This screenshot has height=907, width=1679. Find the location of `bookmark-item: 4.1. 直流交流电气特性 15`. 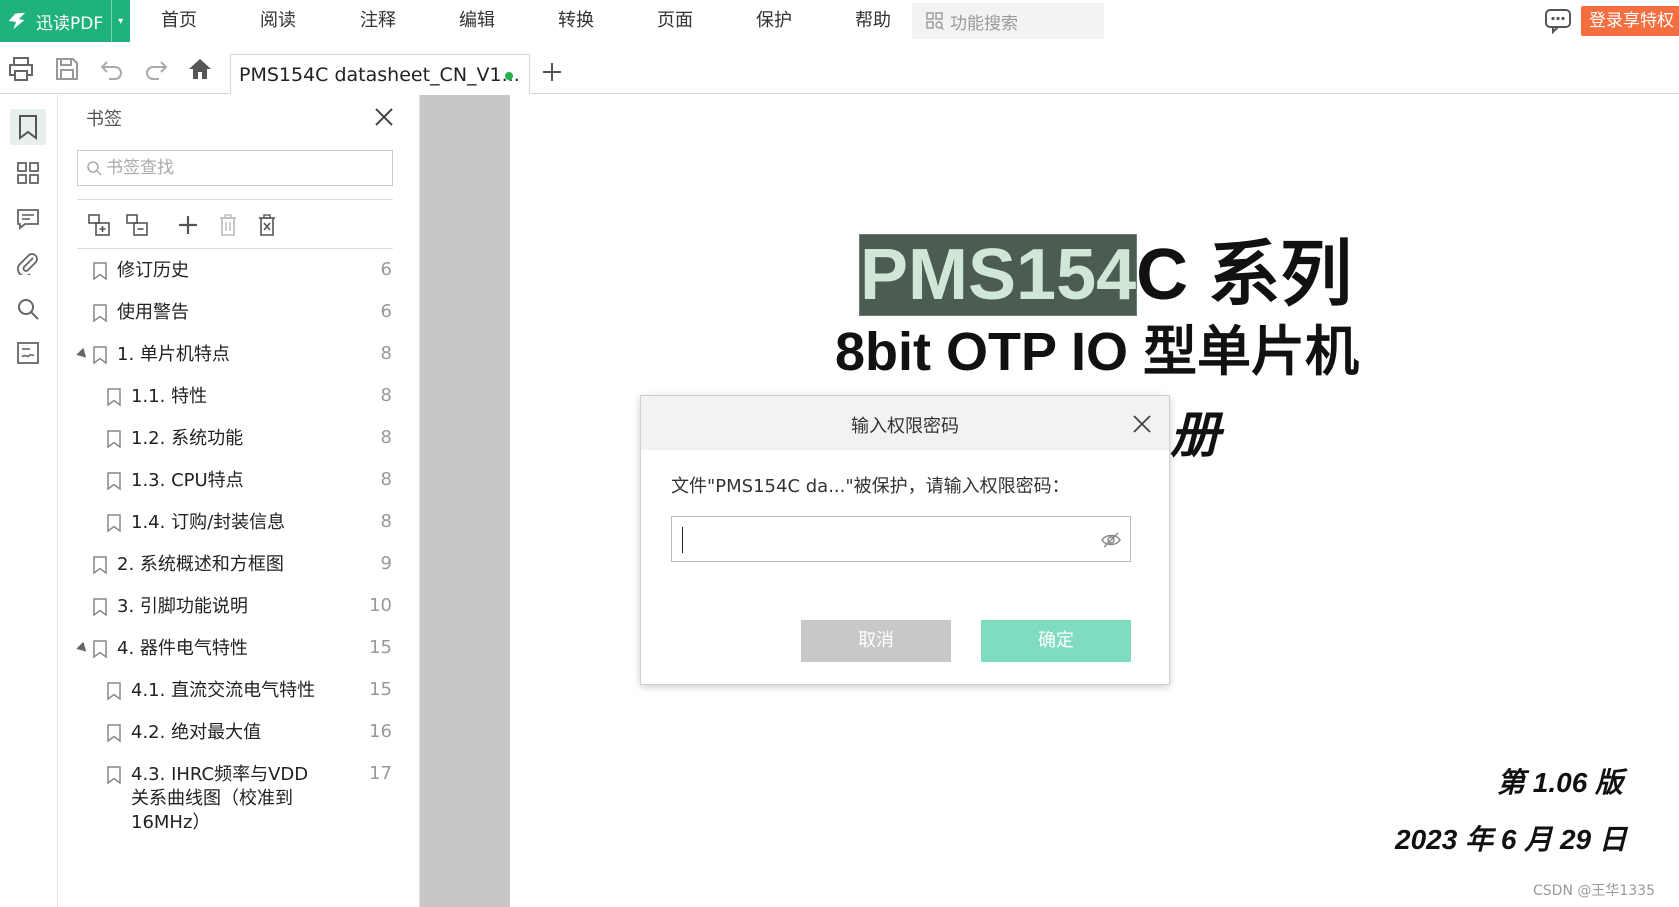

bookmark-item: 4.1. 直流交流电气特性 15 is located at coordinates (238, 691).